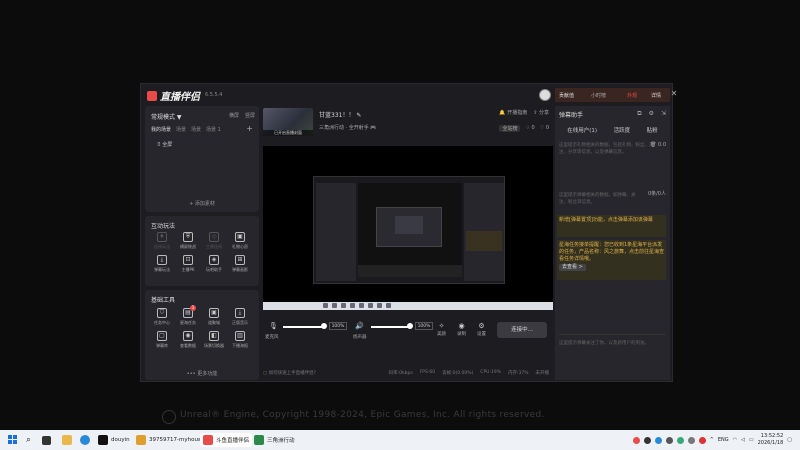 The width and height of the screenshot is (800, 450). Describe the element at coordinates (441, 329) in the screenshot. I see `beauty-button: ✧ 美颜` at that location.